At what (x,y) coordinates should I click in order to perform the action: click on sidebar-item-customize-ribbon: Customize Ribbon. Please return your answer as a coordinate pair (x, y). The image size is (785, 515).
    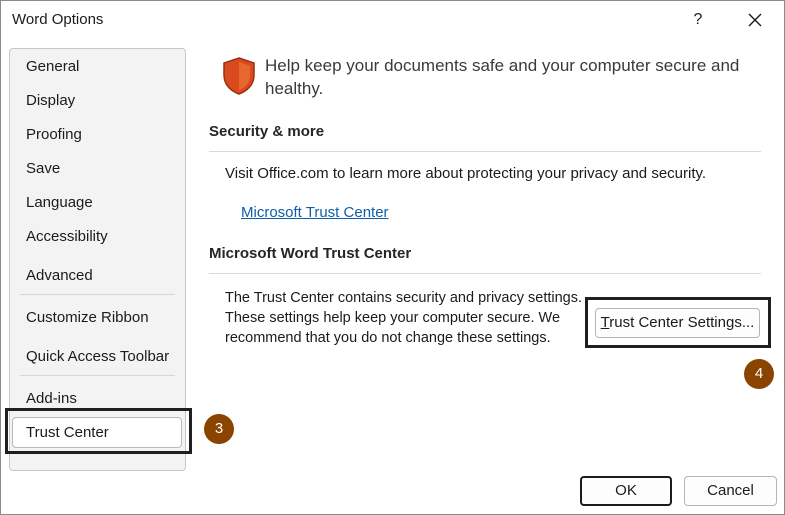
    Looking at the image, I should click on (87, 317).